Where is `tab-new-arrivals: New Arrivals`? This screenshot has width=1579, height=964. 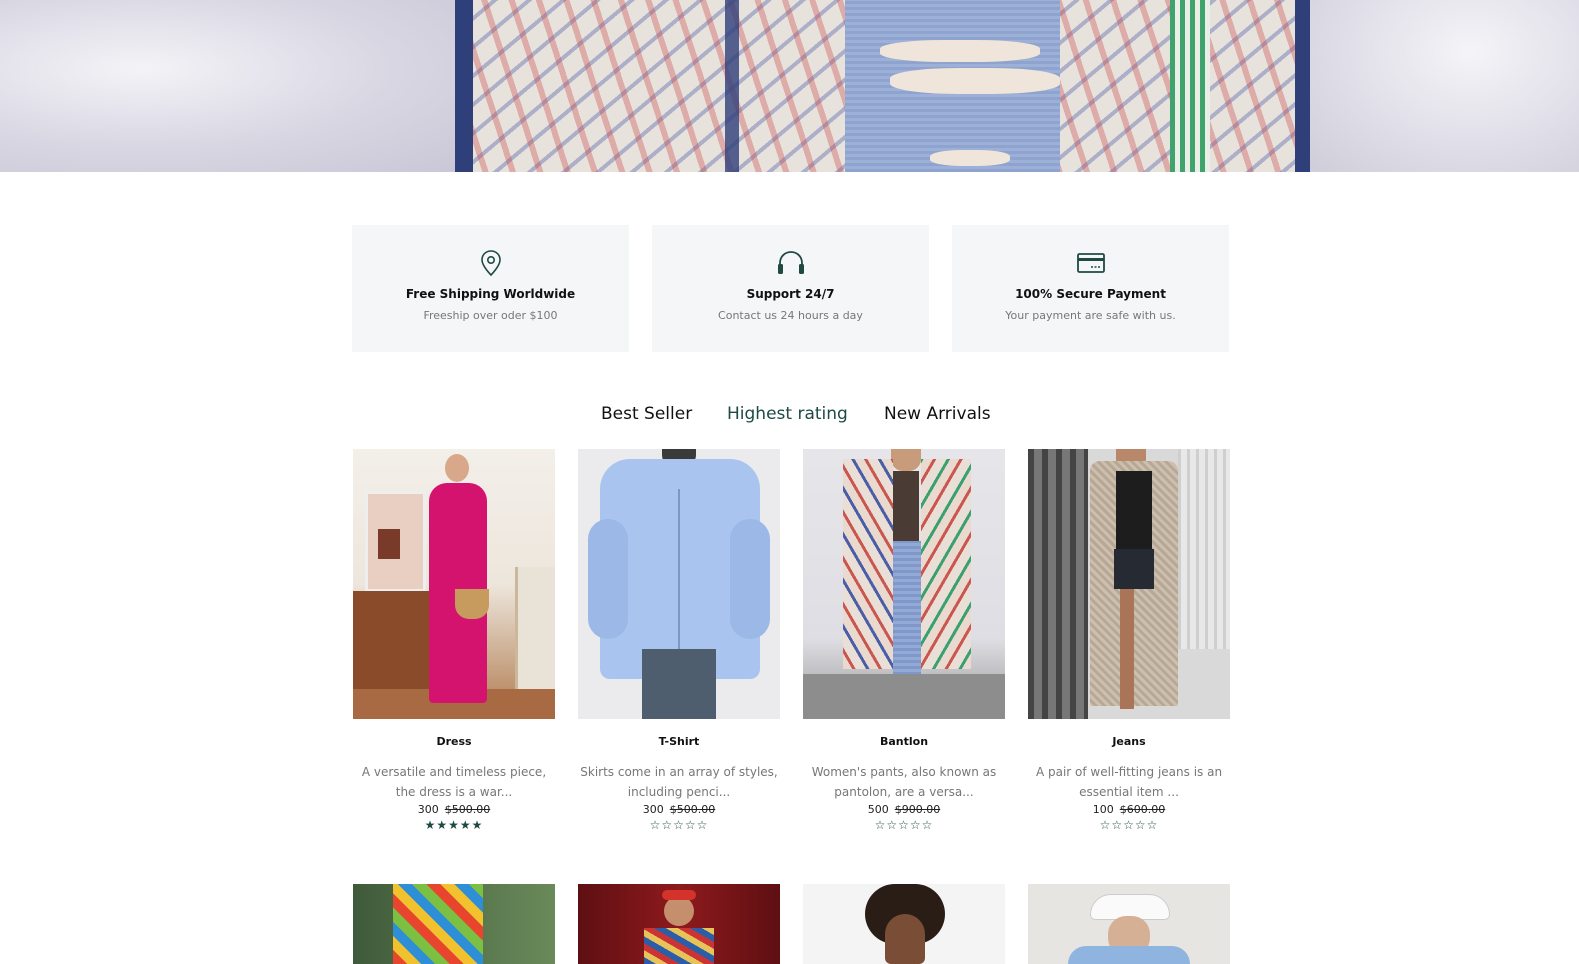 tab-new-arrivals: New Arrivals is located at coordinates (937, 414).